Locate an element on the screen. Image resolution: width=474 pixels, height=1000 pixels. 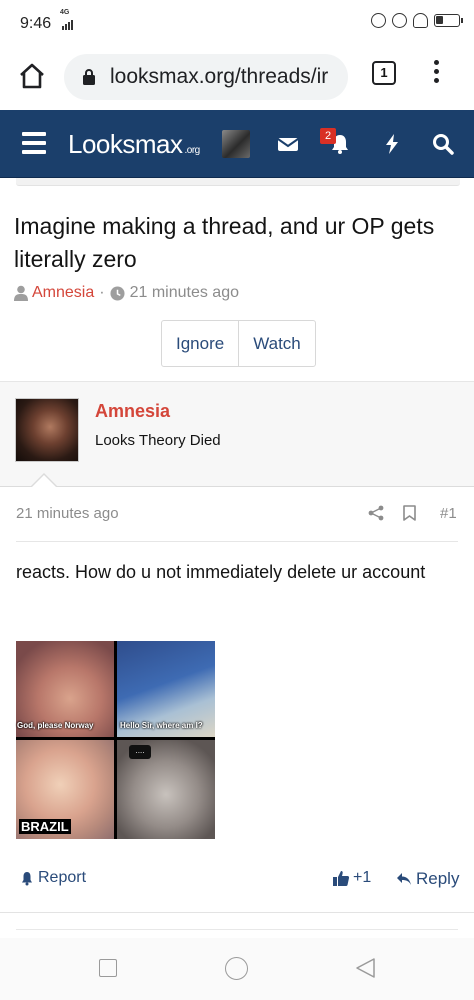
battery-icon is located at coordinates (448, 20).